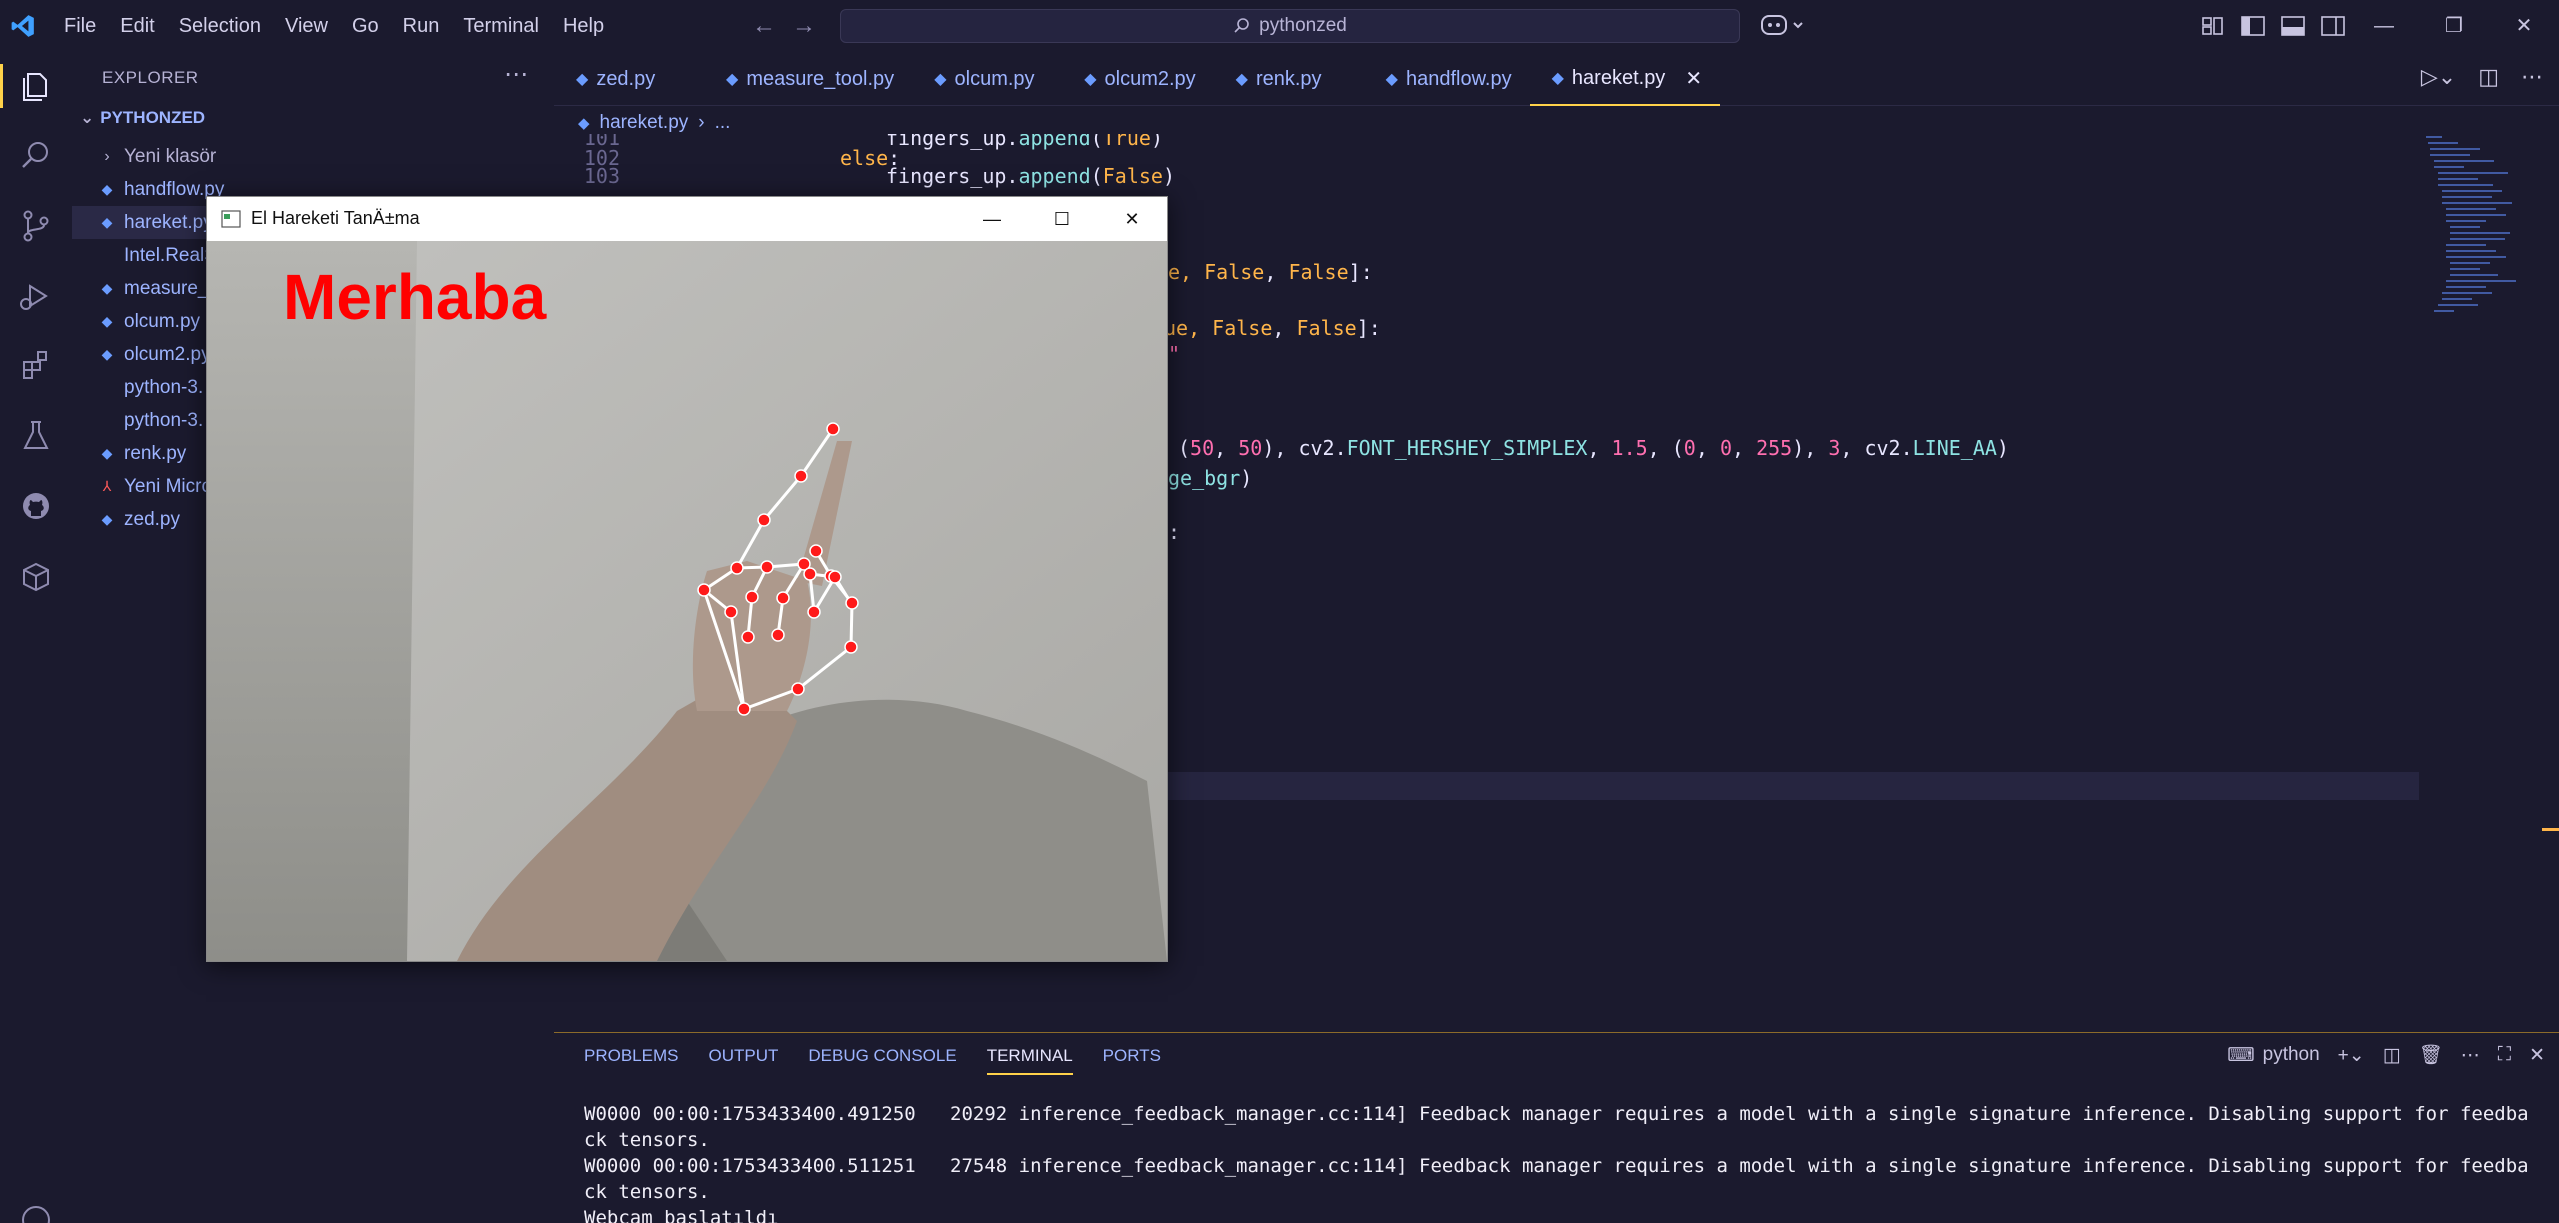 Image resolution: width=2559 pixels, height=1223 pixels. Describe the element at coordinates (2213, 26) in the screenshot. I see `customize-layout-icon` at that location.